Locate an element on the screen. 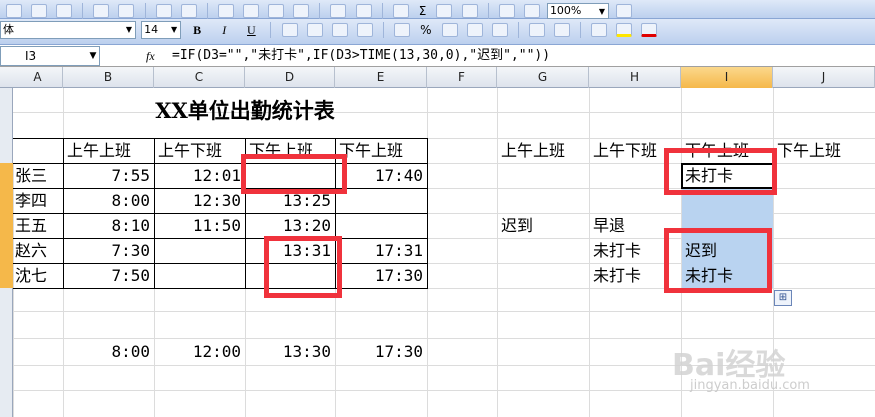  open-icon is located at coordinates (14, 10).